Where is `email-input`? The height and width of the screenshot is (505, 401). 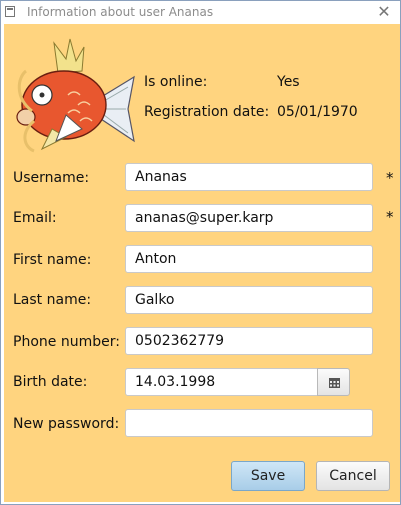 email-input is located at coordinates (249, 218).